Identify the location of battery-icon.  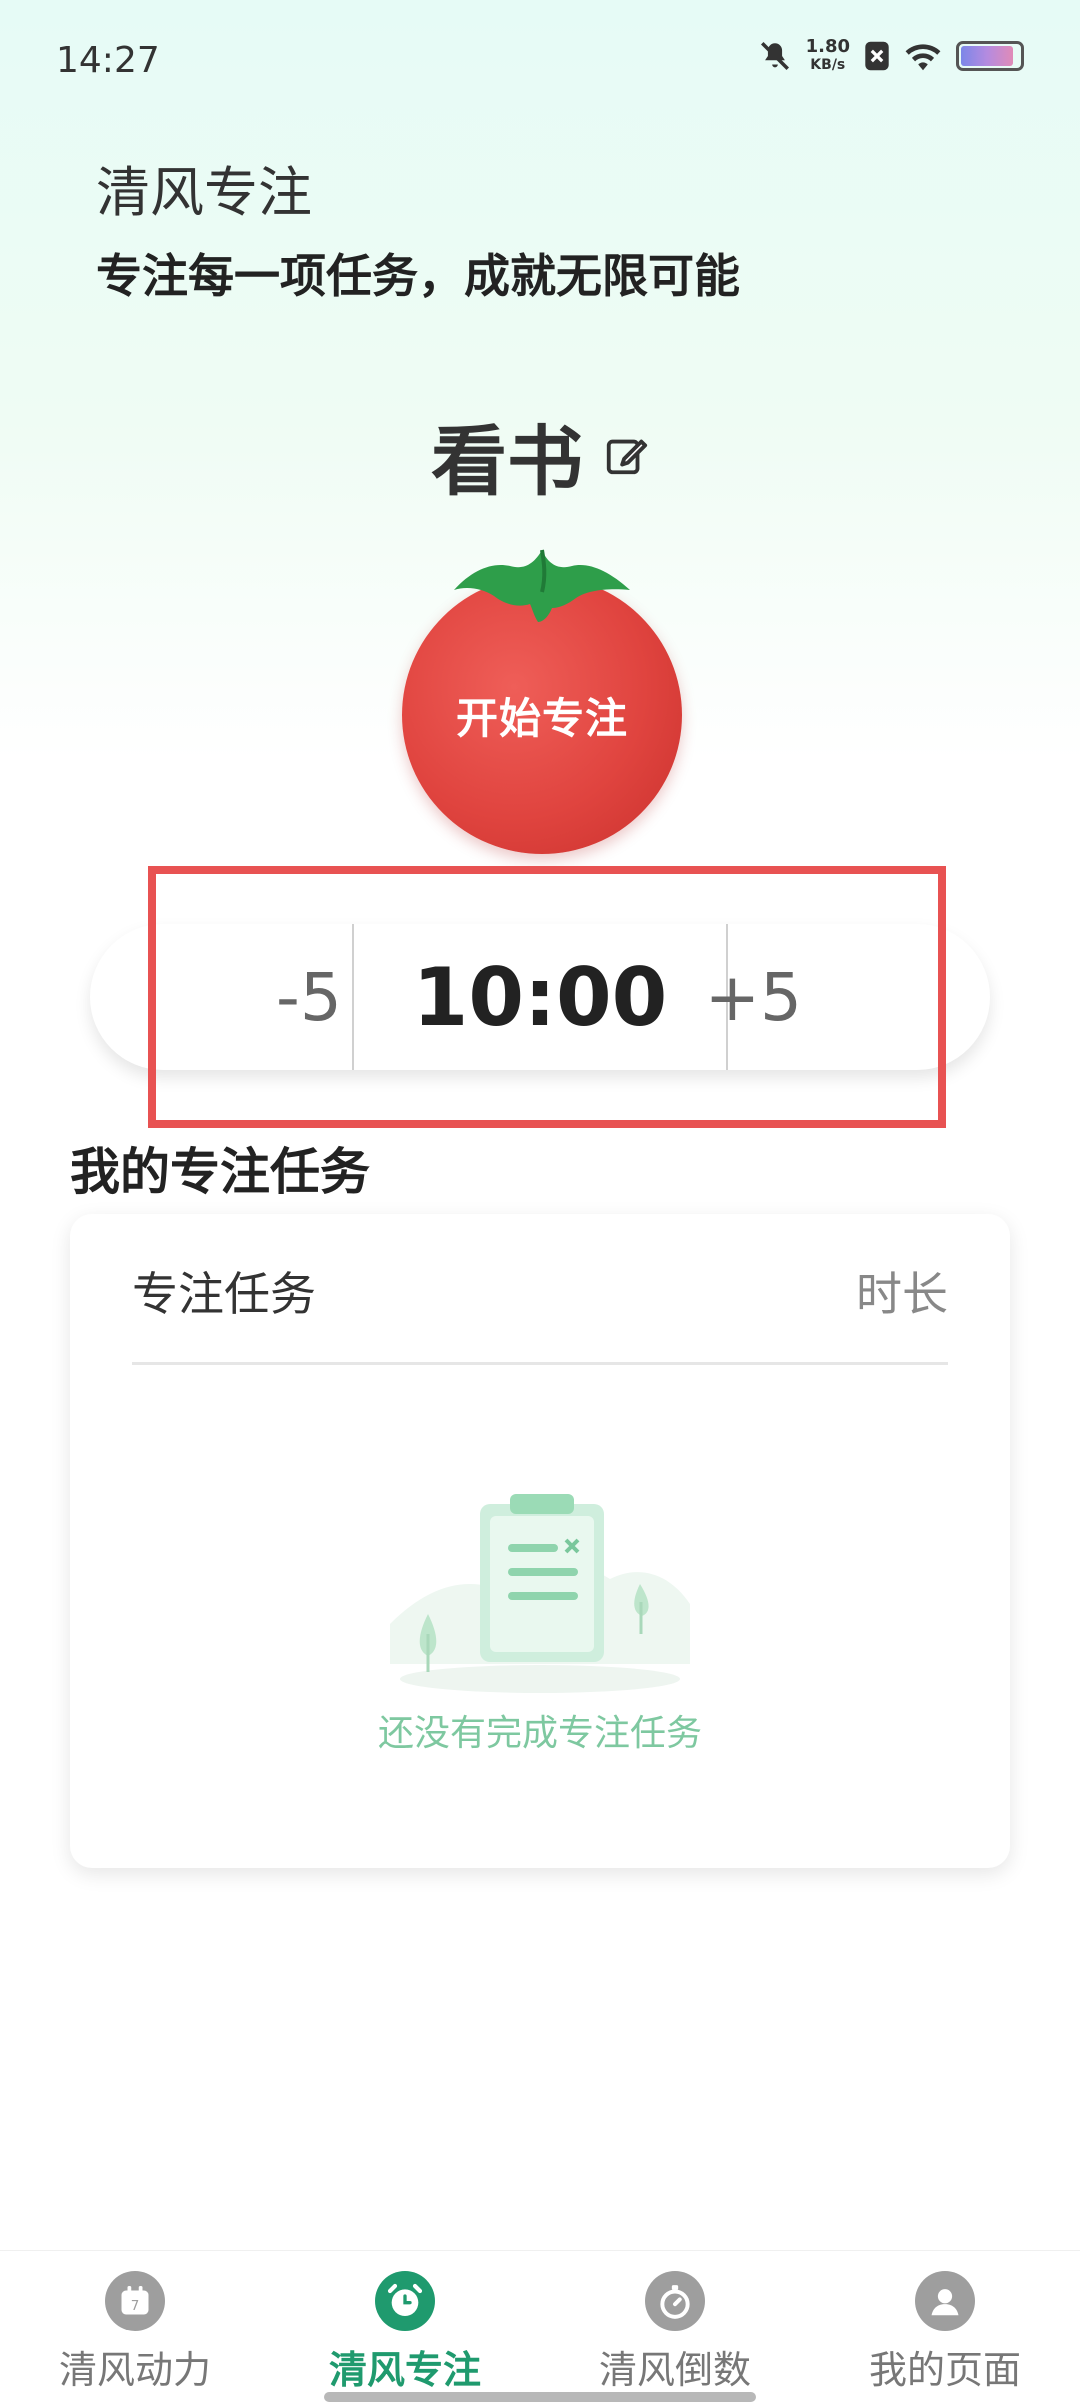
(990, 56).